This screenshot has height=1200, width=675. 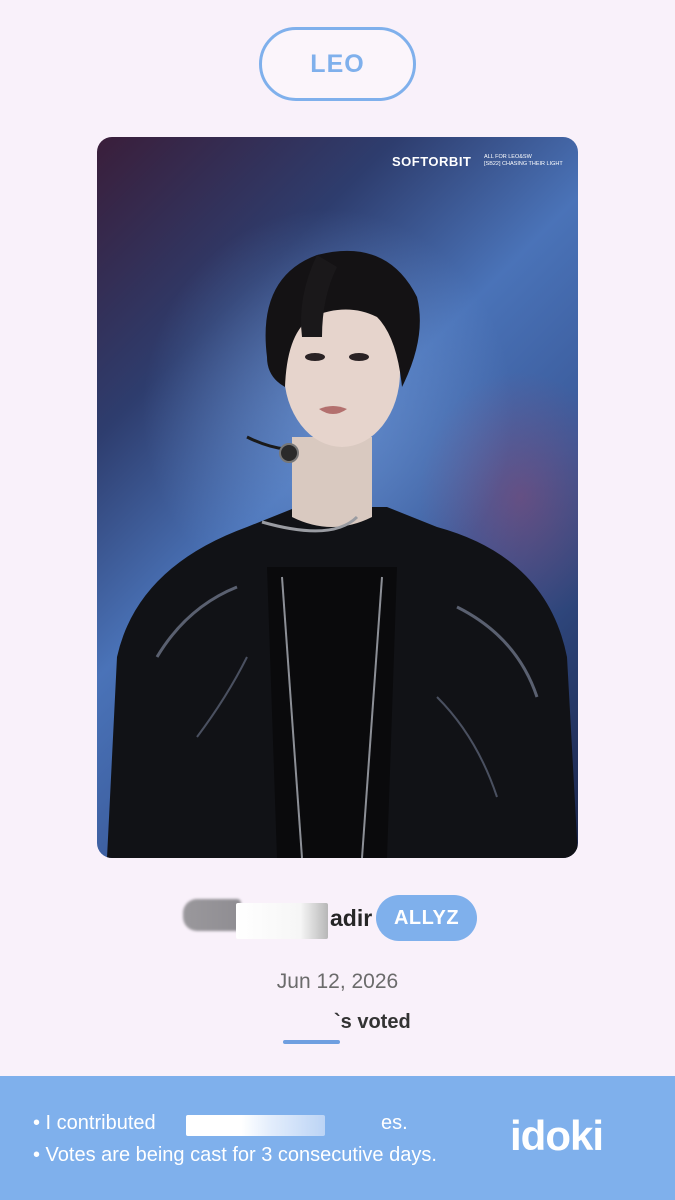 I want to click on contribution-suffix: es., so click(x=394, y=1123).